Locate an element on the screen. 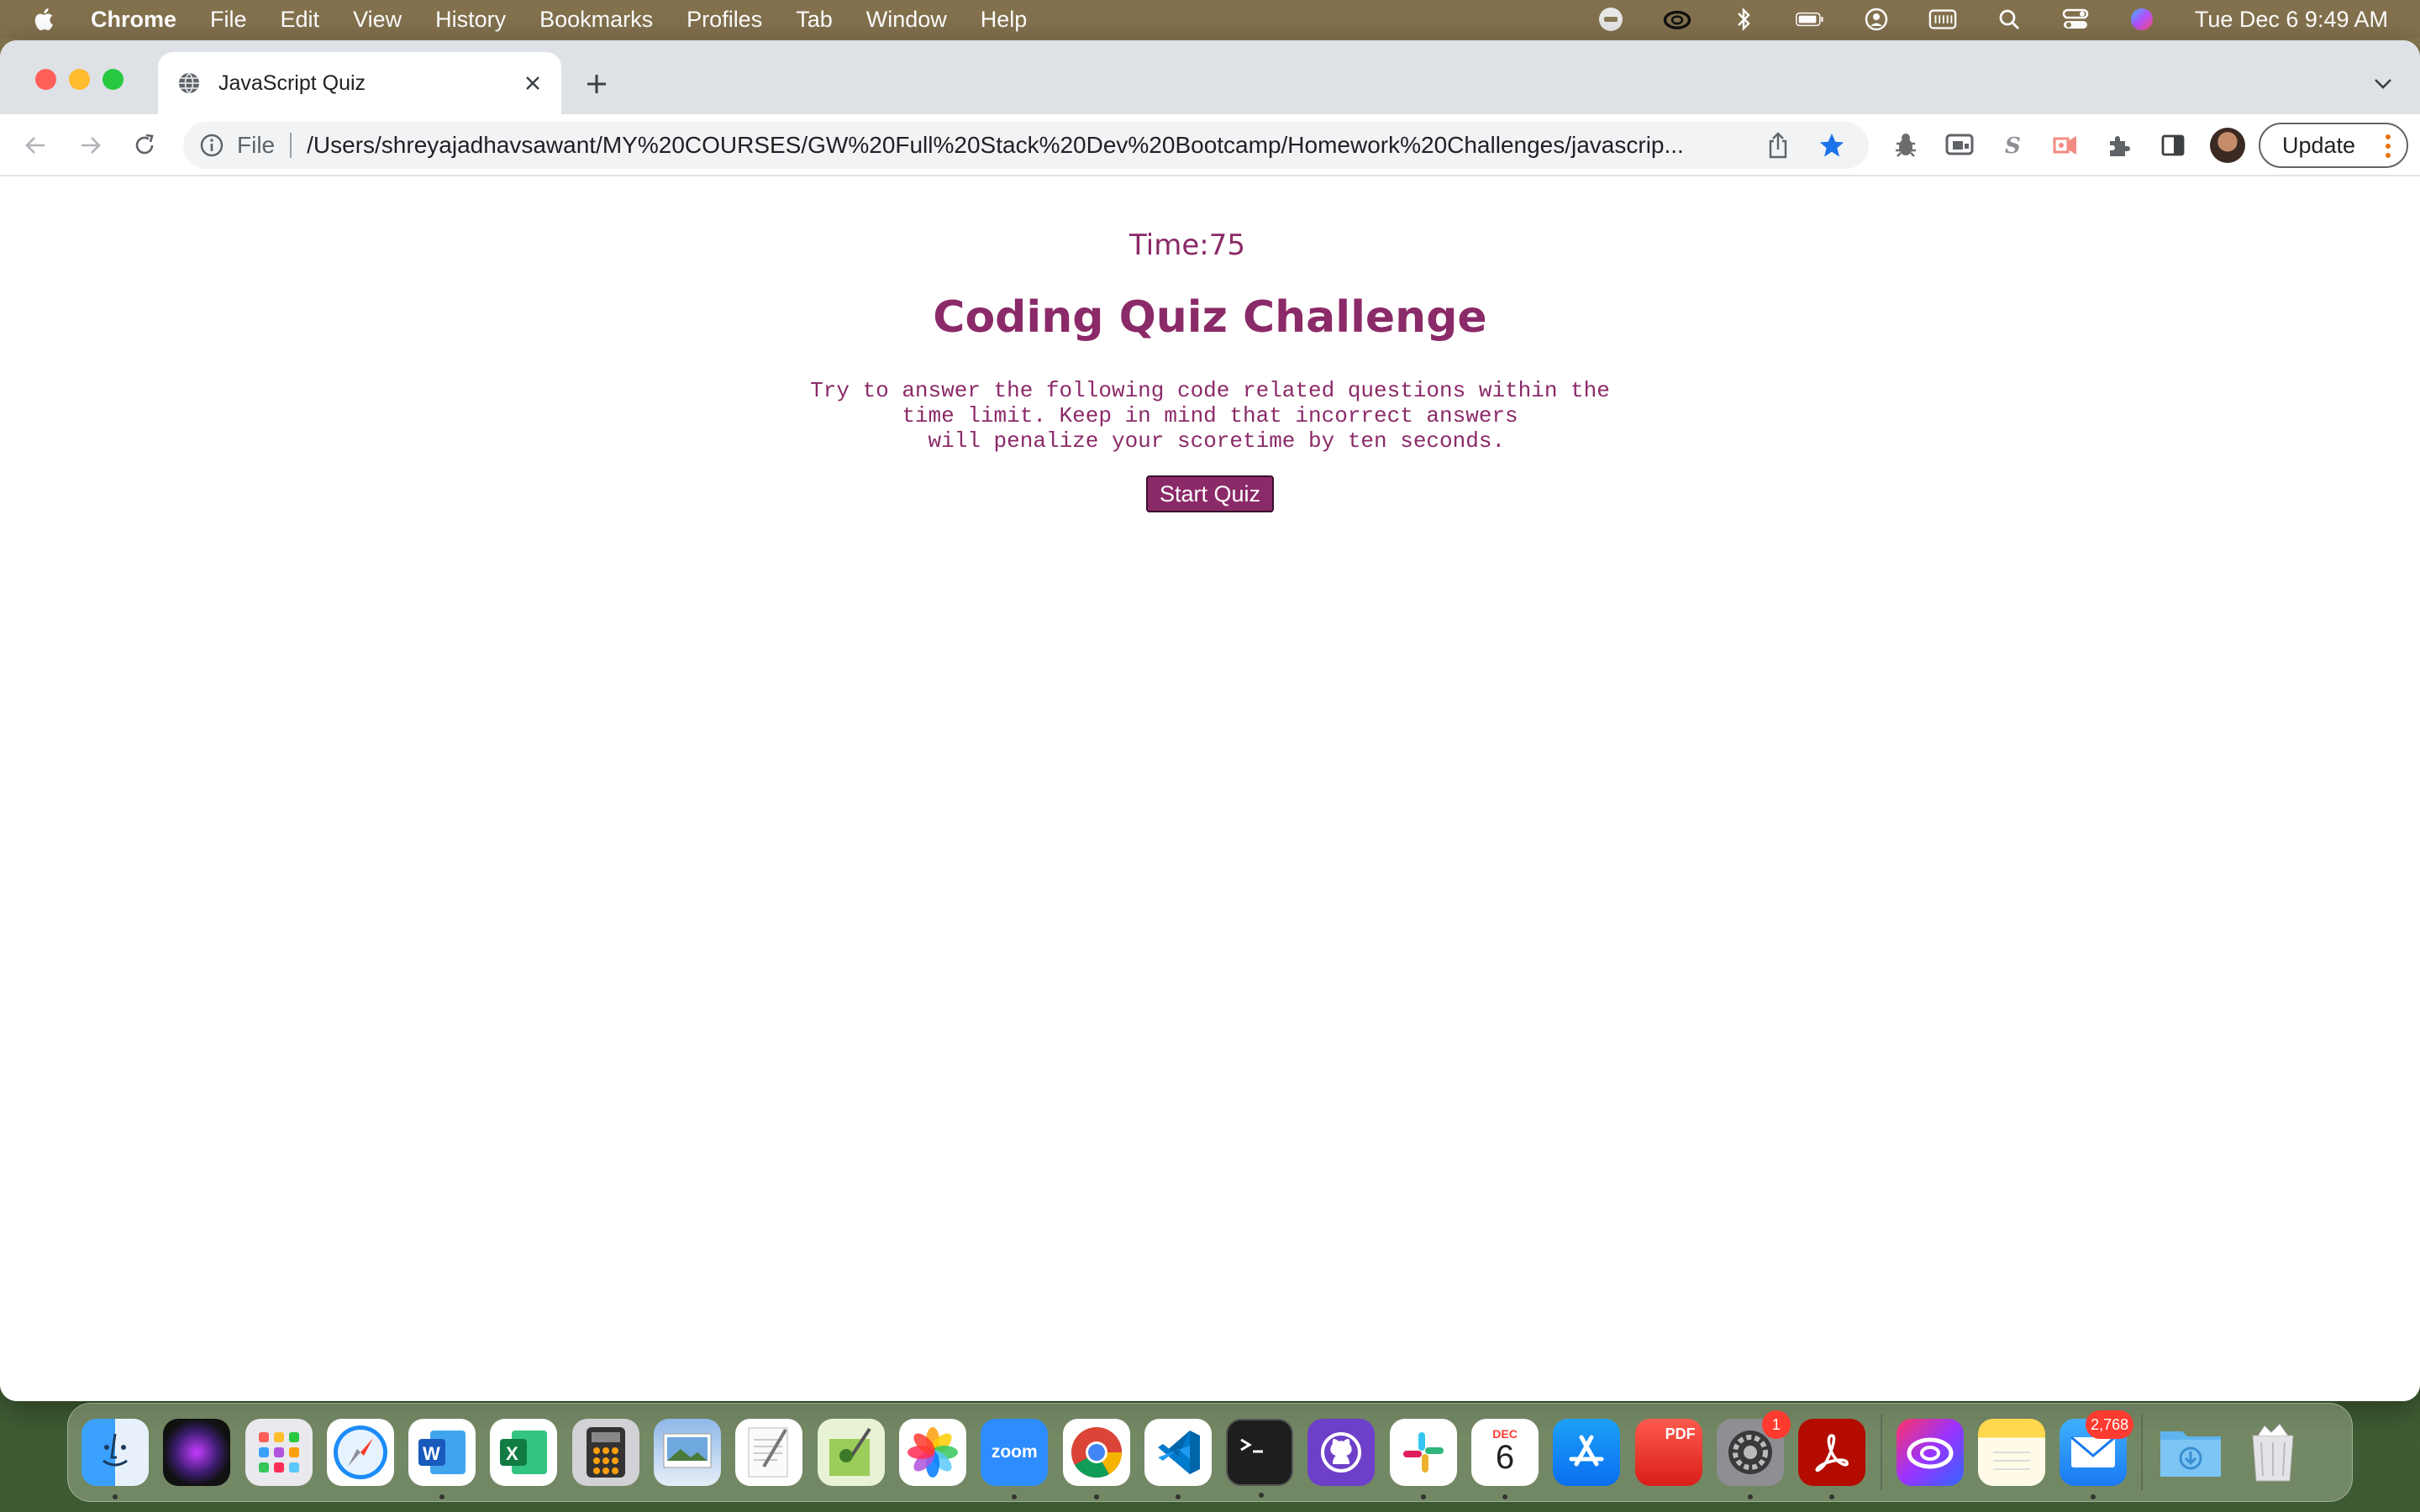 This screenshot has height=1512, width=2420. menu-app-name: Chrome is located at coordinates (133, 20).